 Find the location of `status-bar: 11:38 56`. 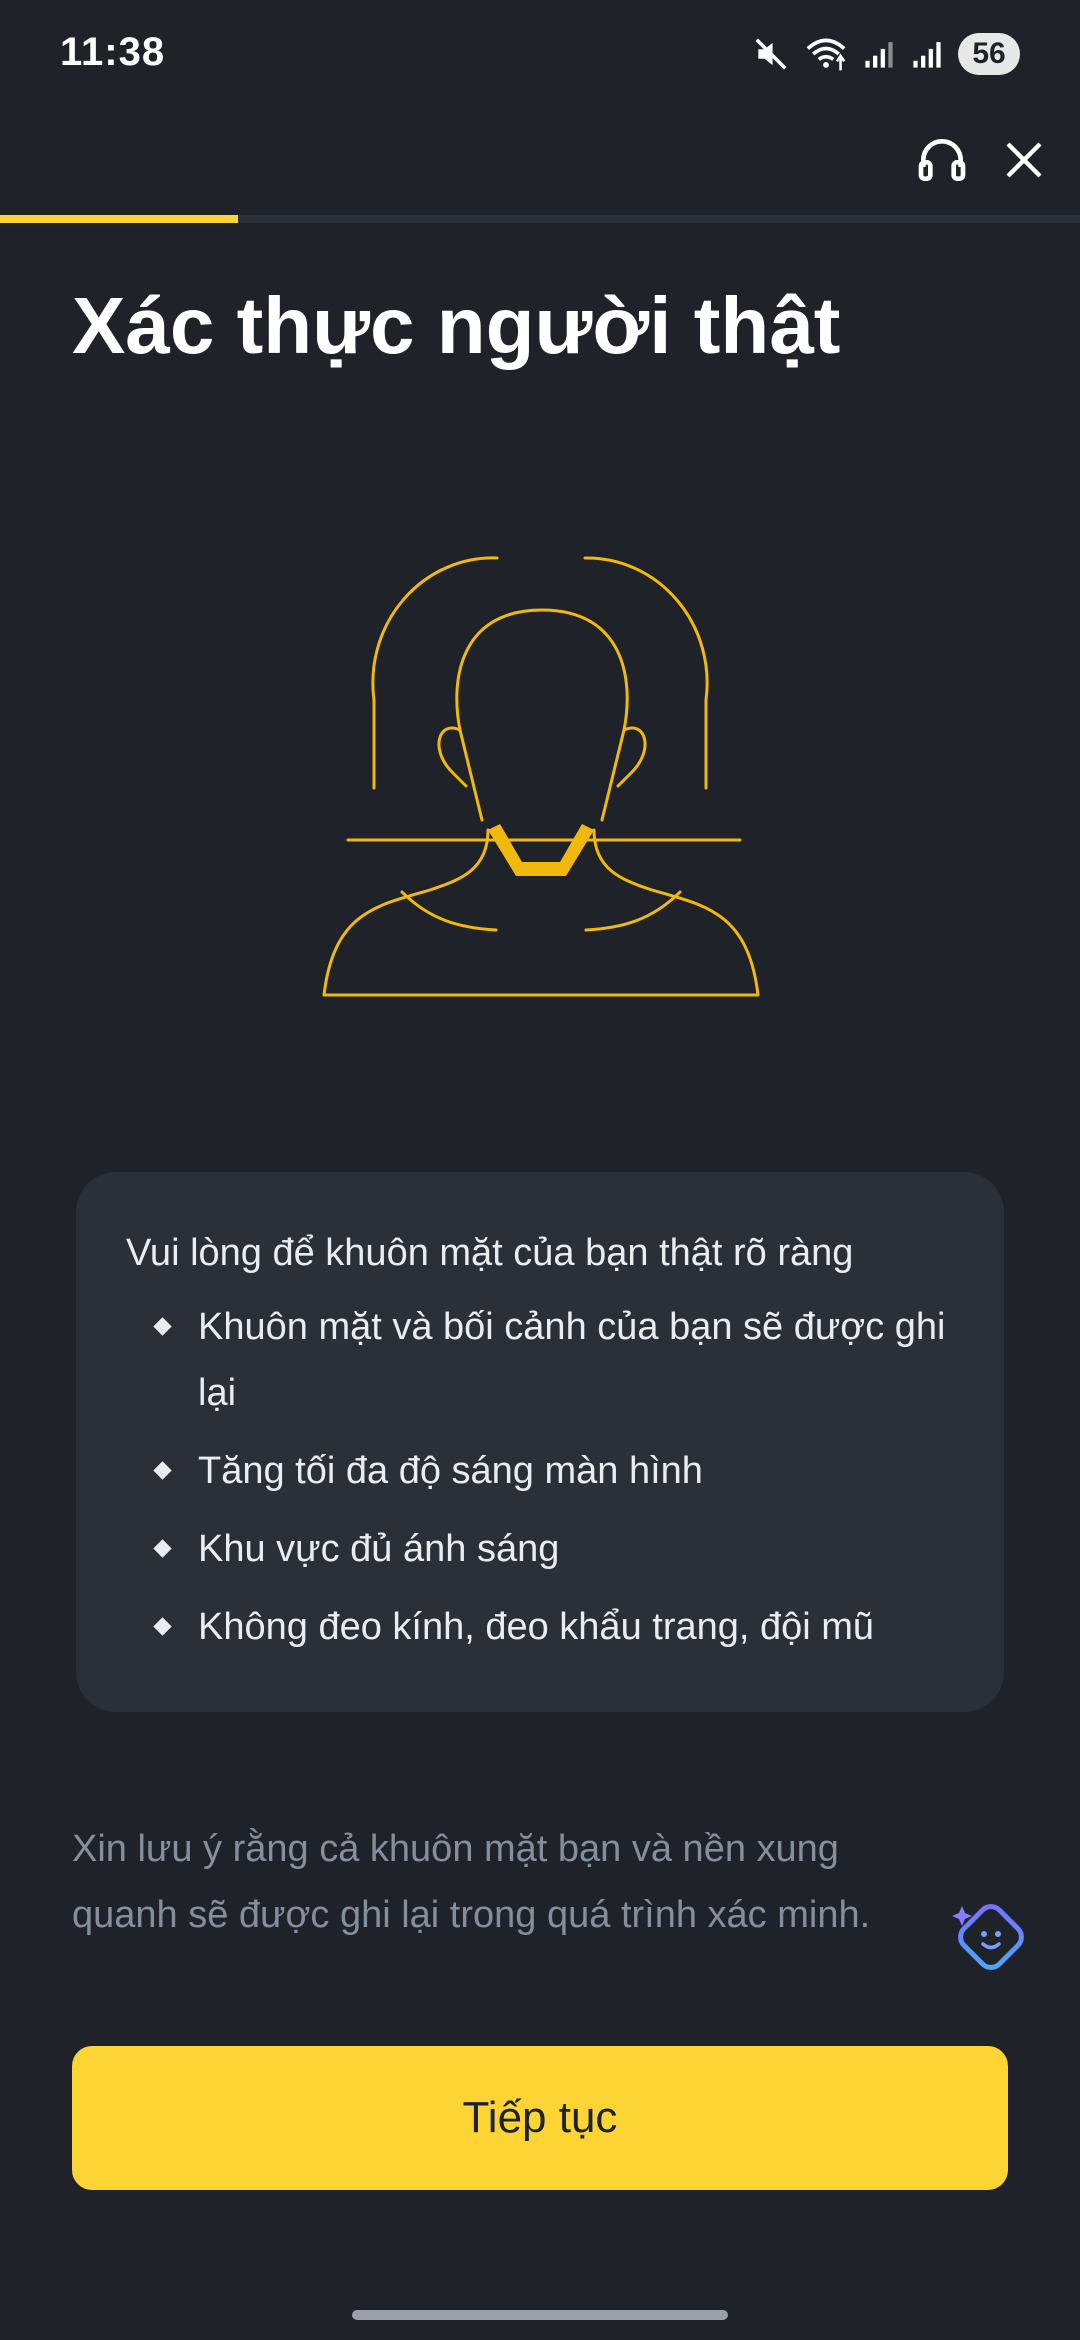

status-bar: 11:38 56 is located at coordinates (540, 55).